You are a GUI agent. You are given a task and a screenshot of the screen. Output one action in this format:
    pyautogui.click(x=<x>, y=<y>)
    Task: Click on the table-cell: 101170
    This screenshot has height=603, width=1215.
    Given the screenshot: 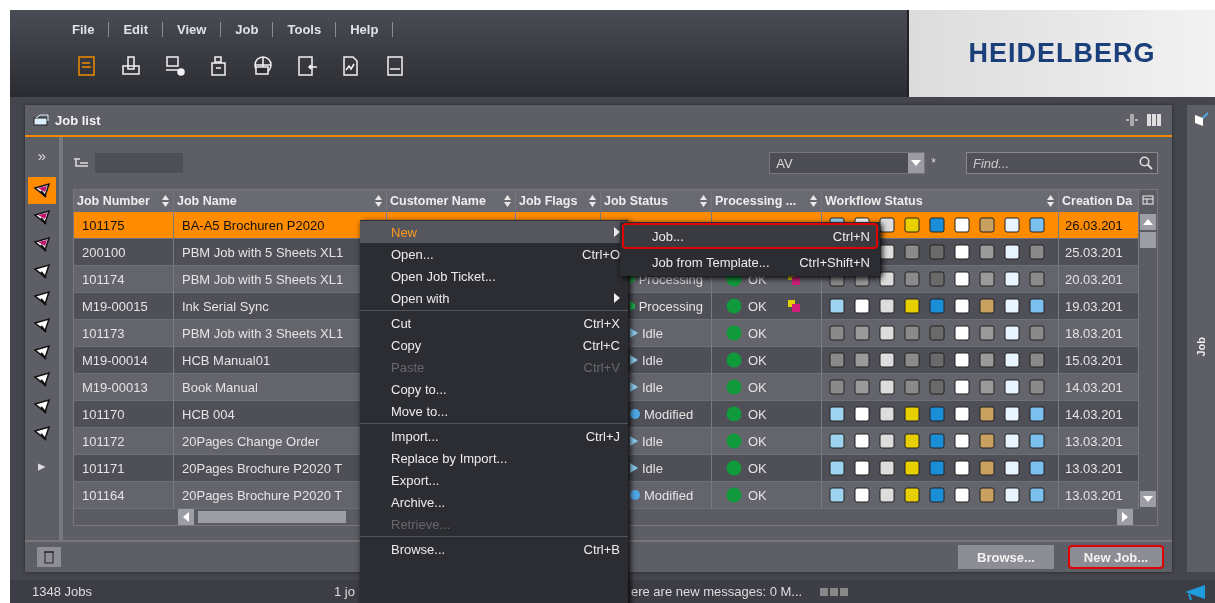 What is the action you would take?
    pyautogui.click(x=103, y=414)
    